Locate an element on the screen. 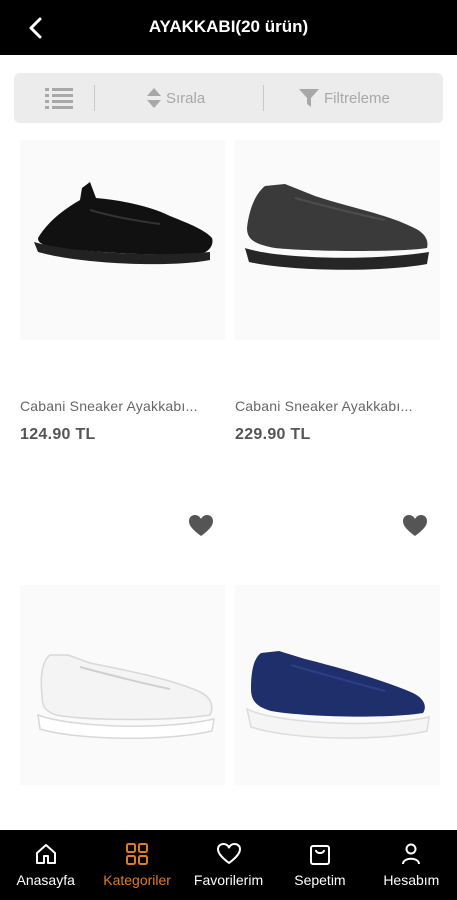 The width and height of the screenshot is (457, 900). top-bar: AYAKKABI(20 ürün) is located at coordinates (228, 27).